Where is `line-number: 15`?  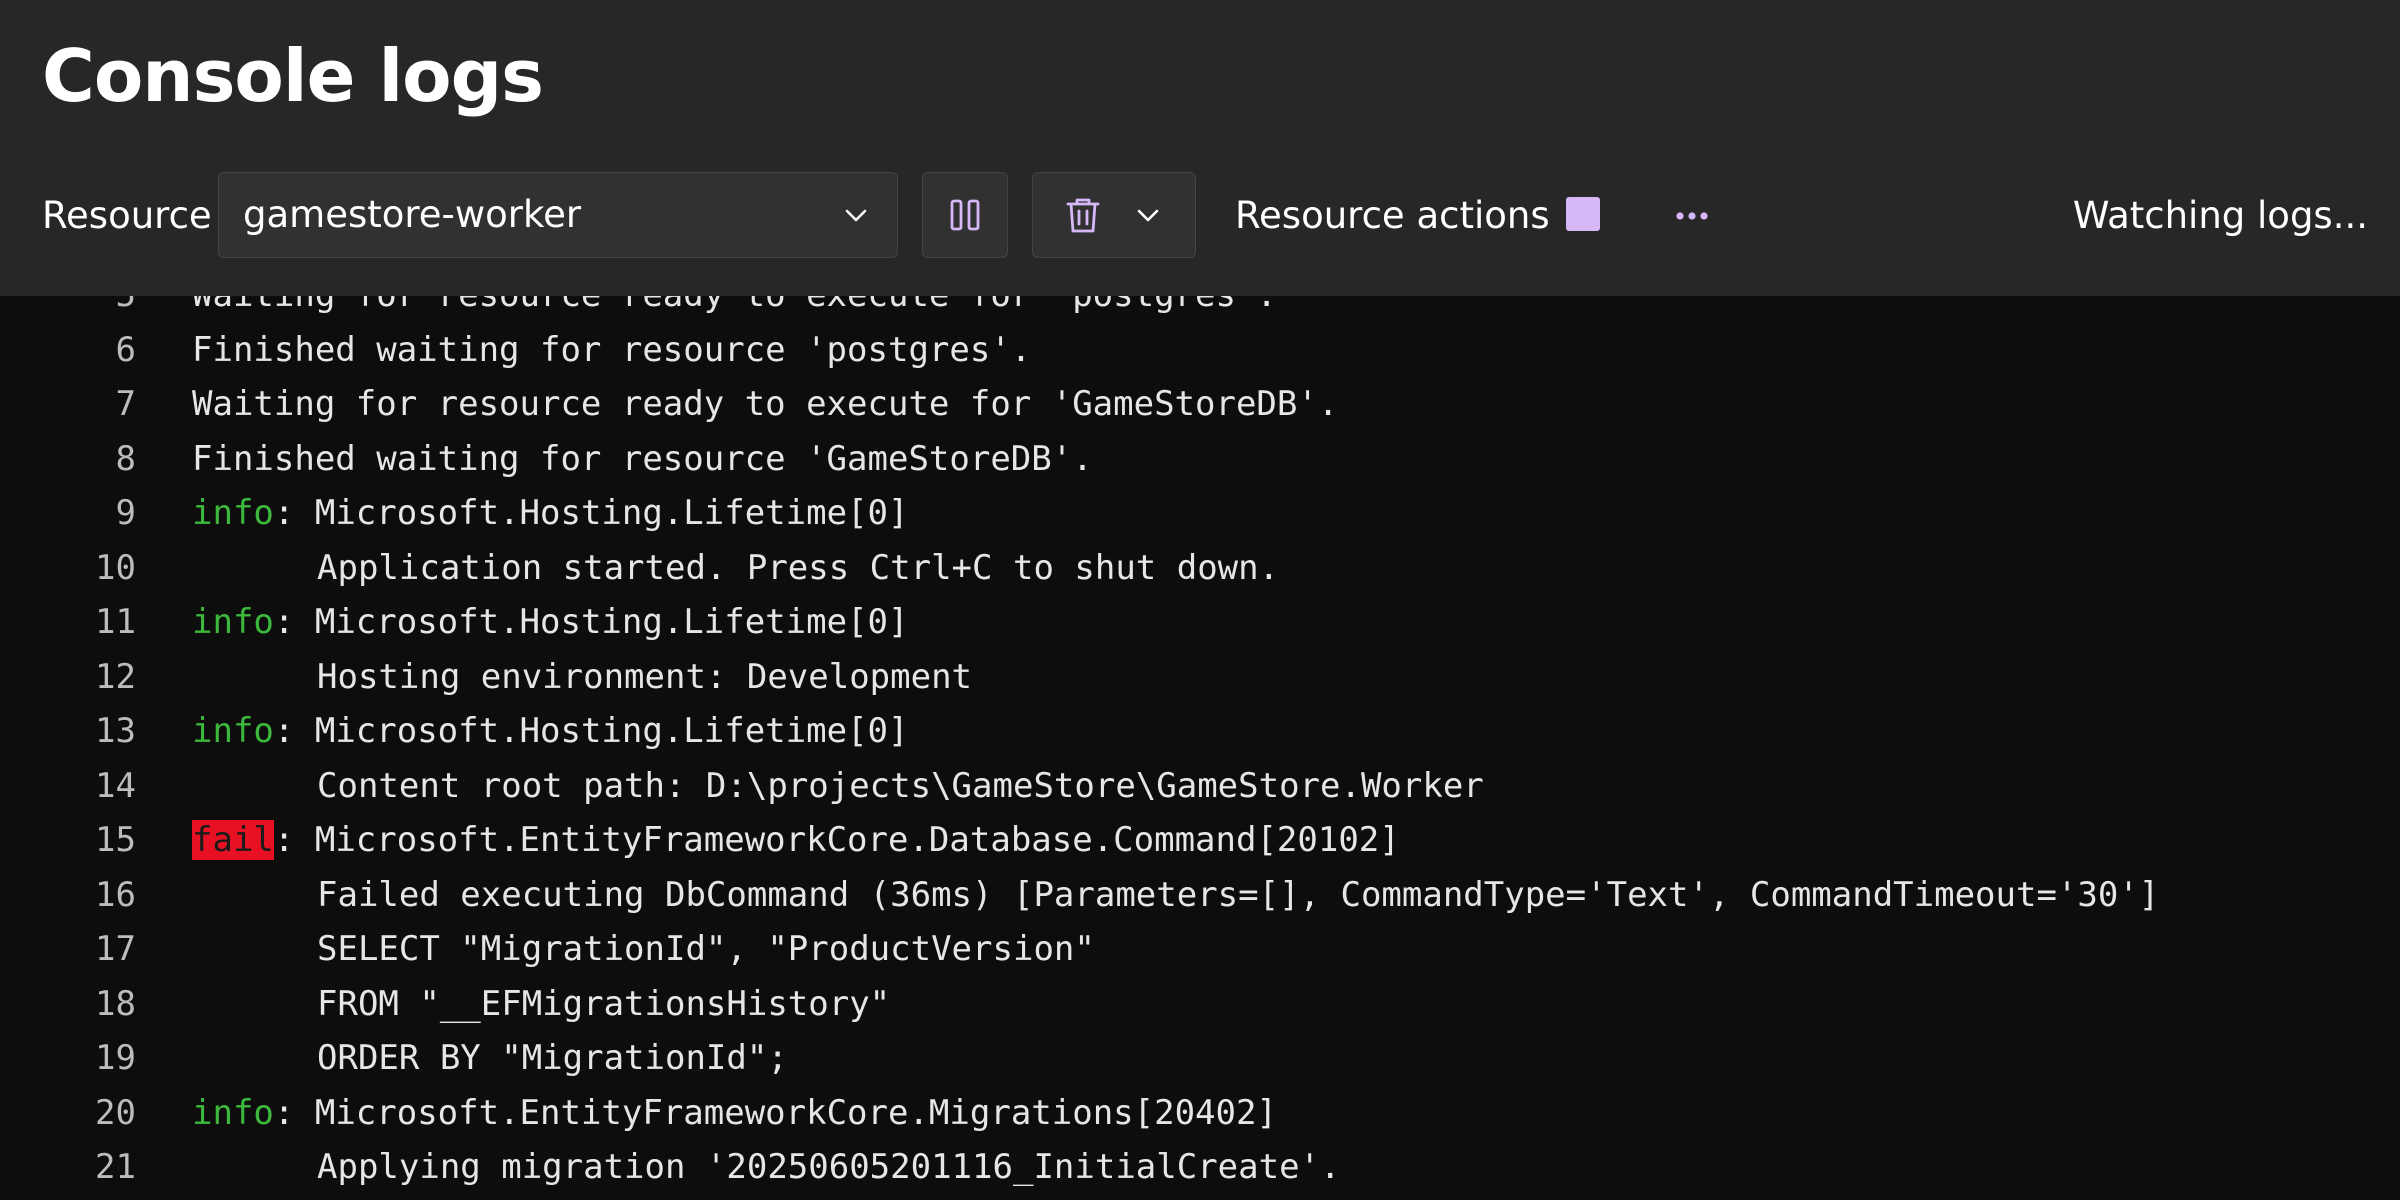 line-number: 15 is located at coordinates (115, 840).